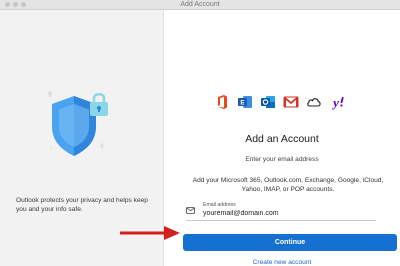 This screenshot has width=400, height=266. What do you see at coordinates (290, 242) in the screenshot?
I see `continue-button: Continue` at bounding box center [290, 242].